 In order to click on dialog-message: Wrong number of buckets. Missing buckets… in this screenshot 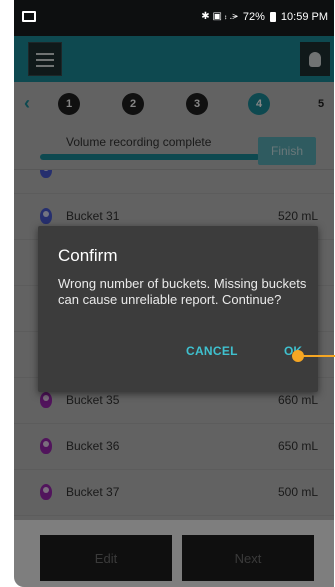, I will do `click(182, 291)`.